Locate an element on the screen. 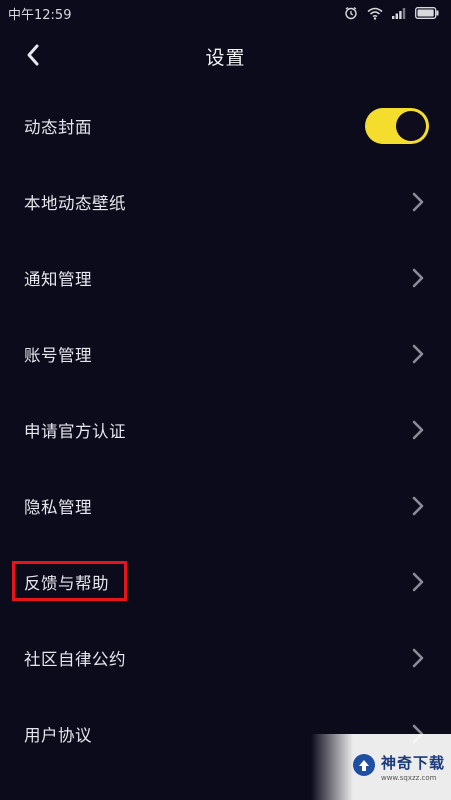  status-icons is located at coordinates (391, 13).